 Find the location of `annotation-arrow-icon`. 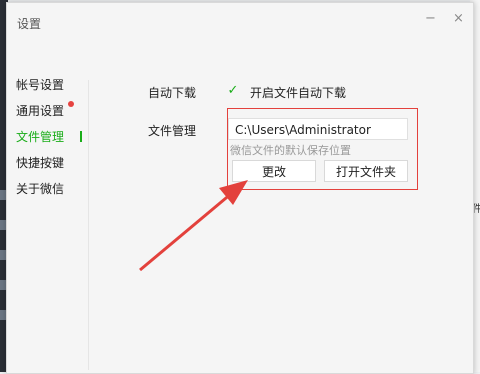

annotation-arrow-icon is located at coordinates (193, 226).